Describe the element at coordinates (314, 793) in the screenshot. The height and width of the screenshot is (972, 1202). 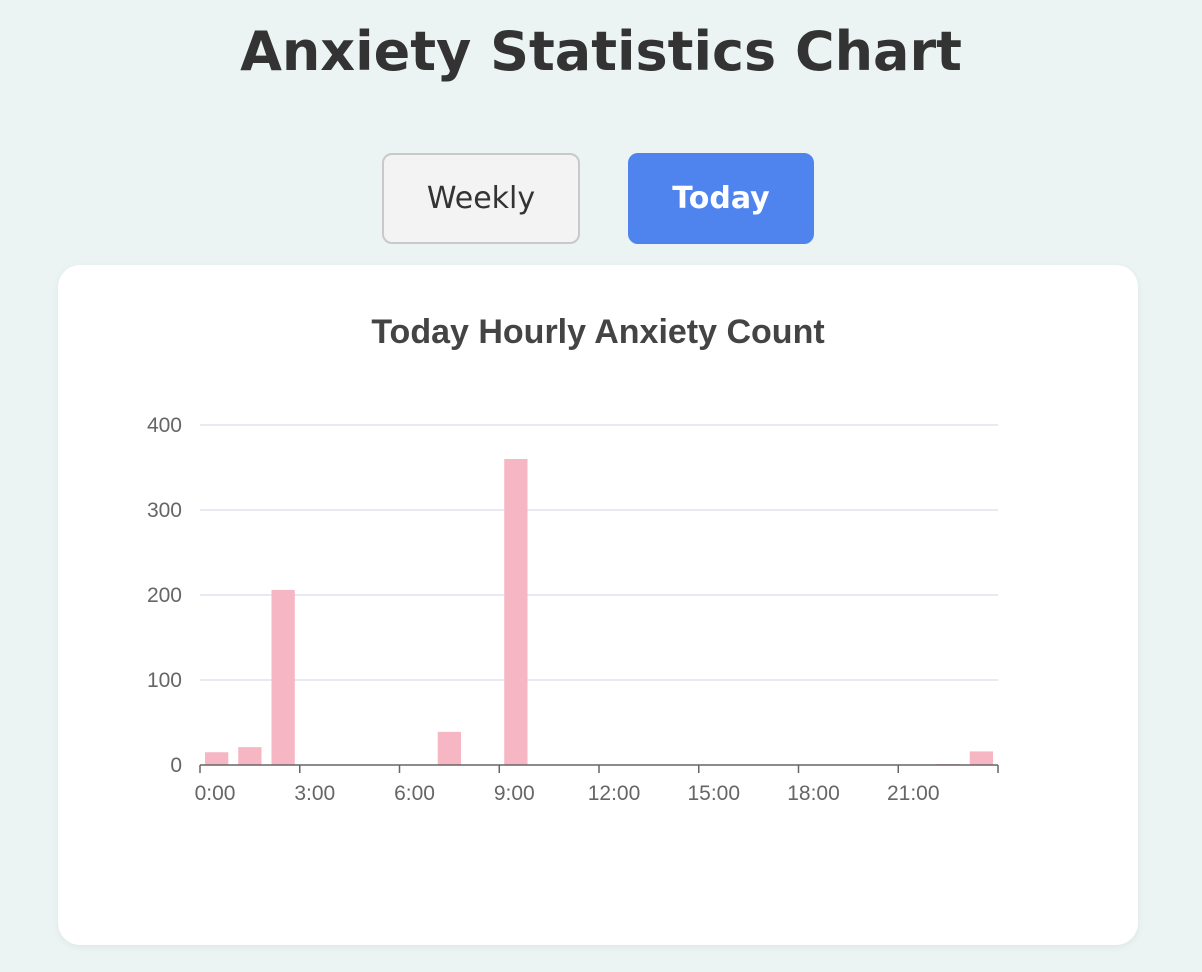
I see `x-tick-label: 3:00` at that location.